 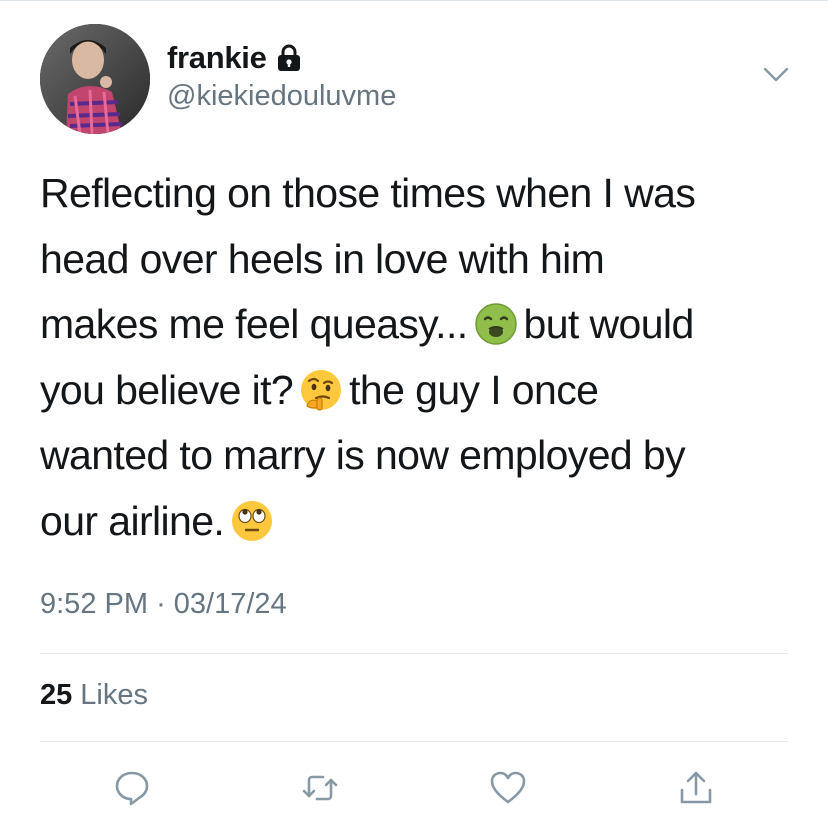 I want to click on tweet-line: makes me feel queasy... but would, so click(x=420, y=325).